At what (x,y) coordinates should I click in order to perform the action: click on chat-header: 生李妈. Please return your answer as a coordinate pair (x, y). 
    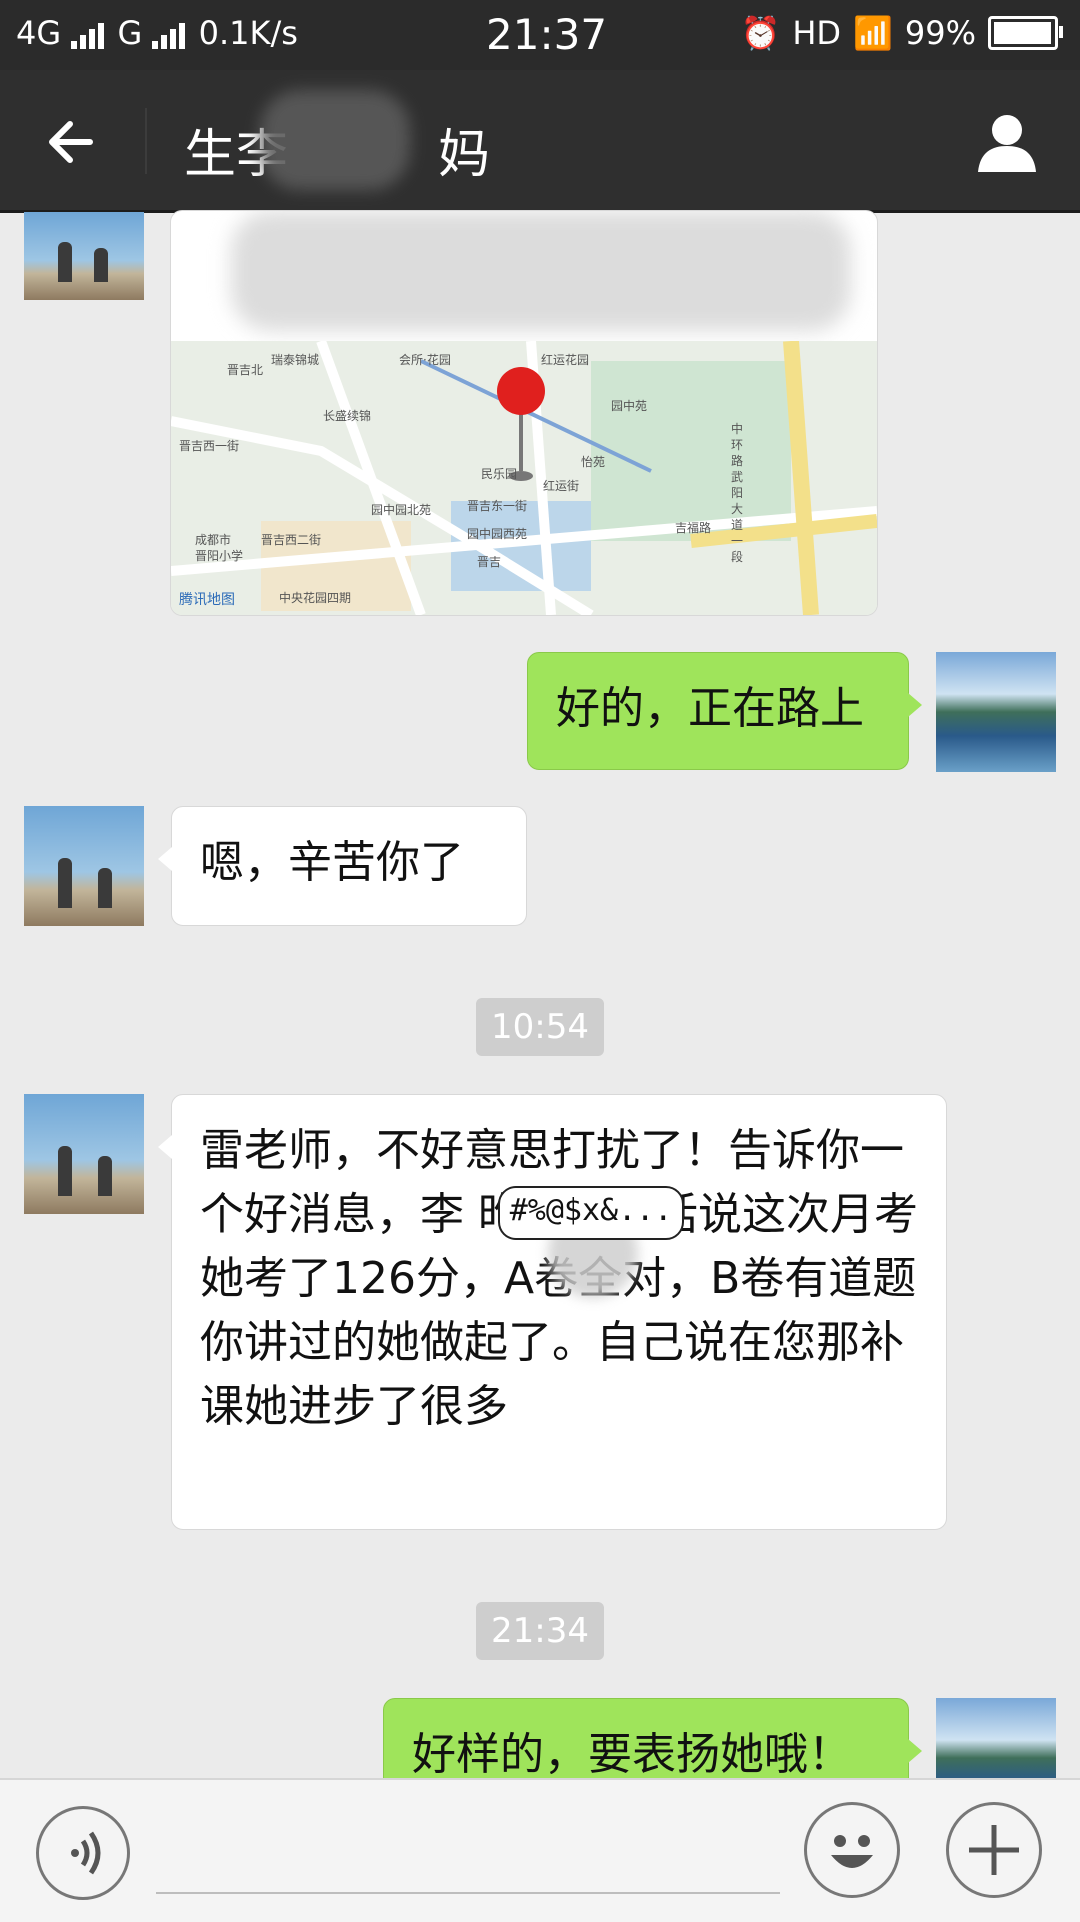
    Looking at the image, I should click on (540, 141).